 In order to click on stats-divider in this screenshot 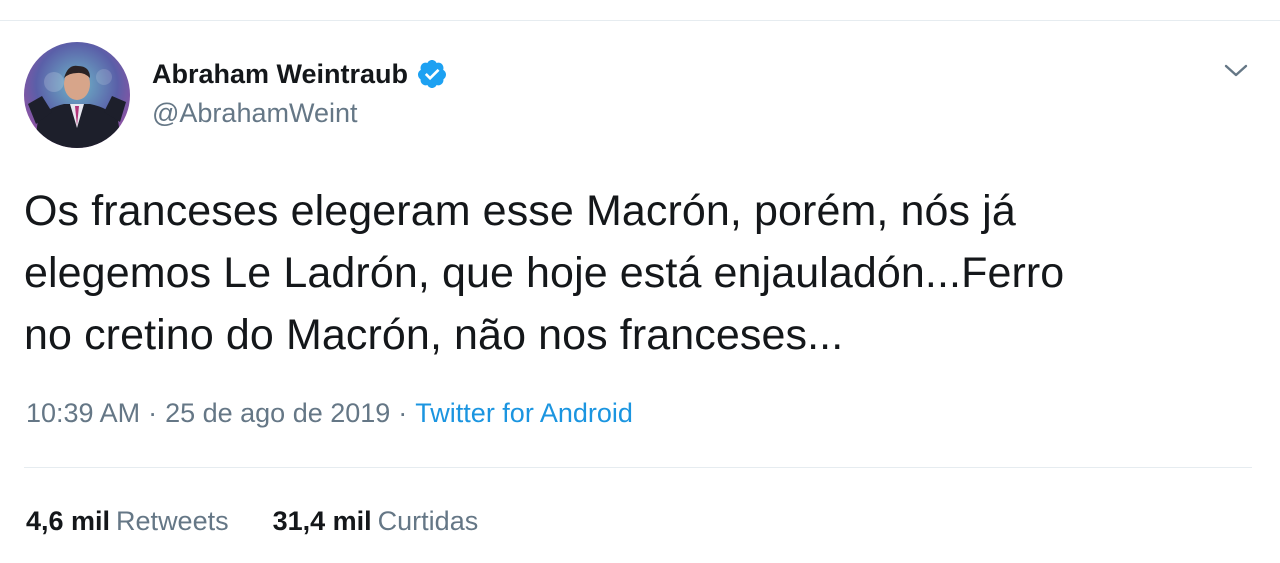, I will do `click(638, 467)`.